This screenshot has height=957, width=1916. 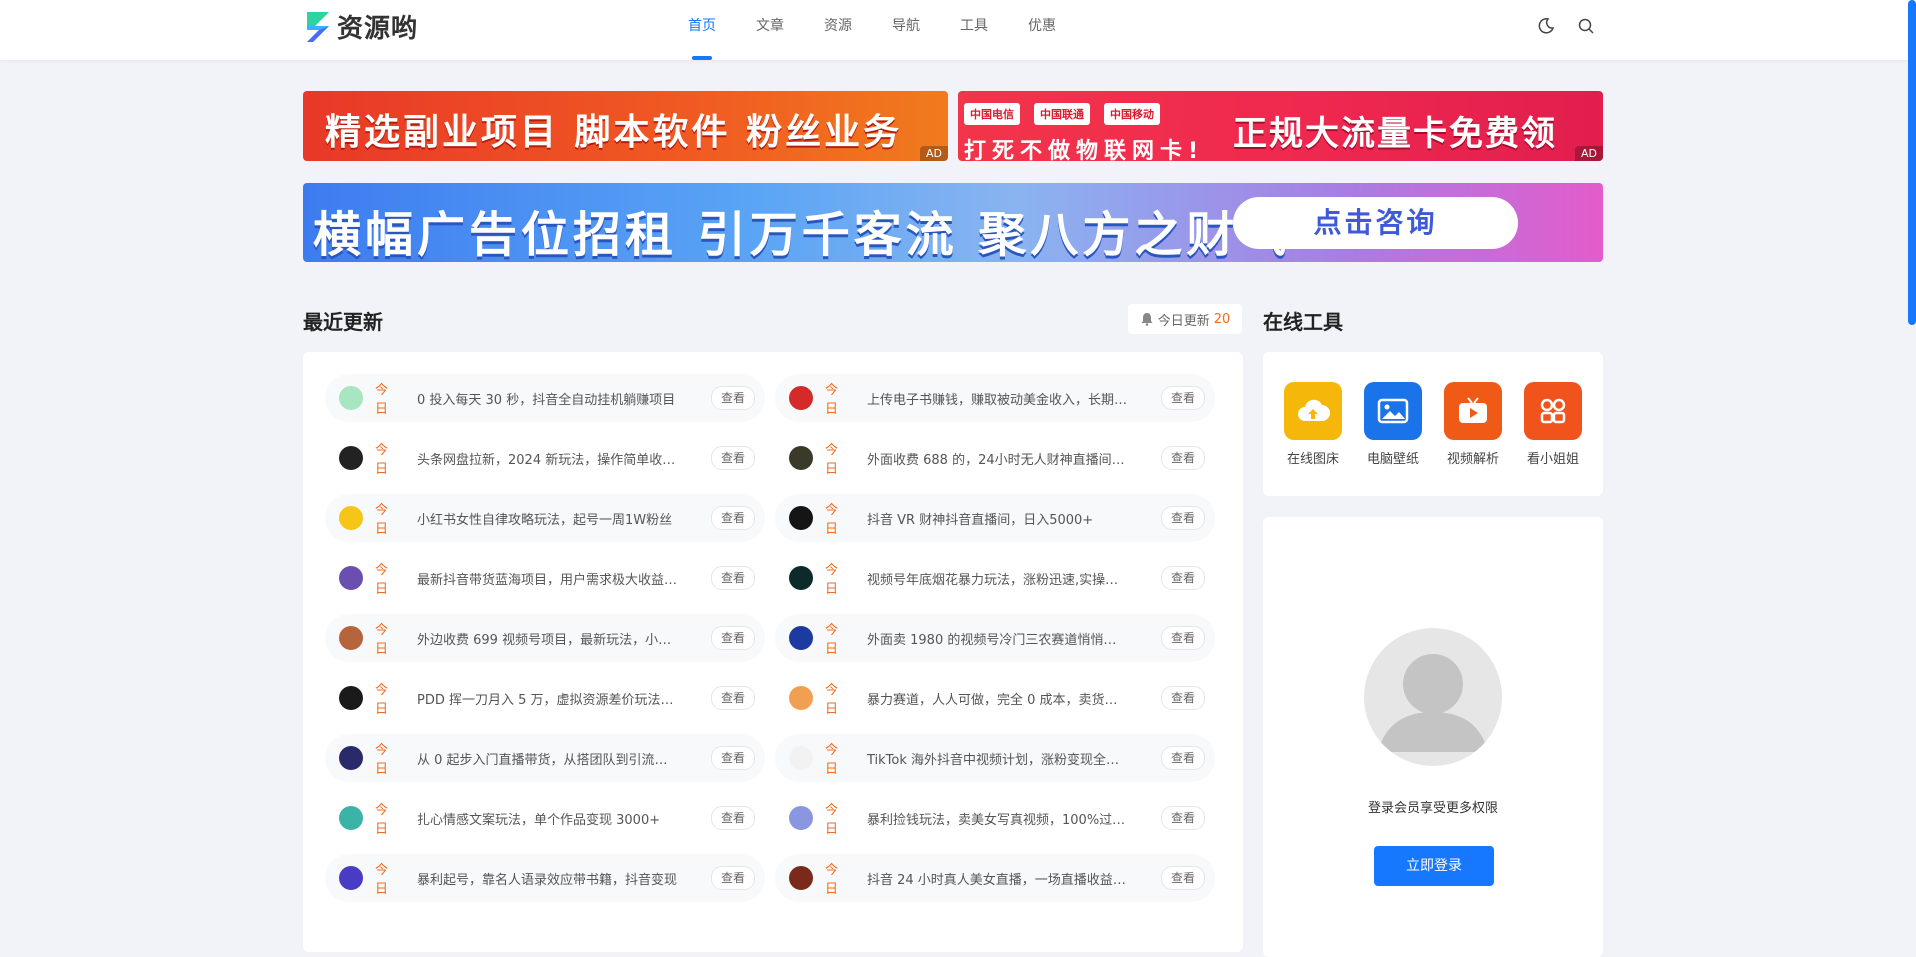 What do you see at coordinates (998, 698) in the screenshot?
I see `post-title: 暴力赛道，人人可做，完全 0 成本，卖货变现` at bounding box center [998, 698].